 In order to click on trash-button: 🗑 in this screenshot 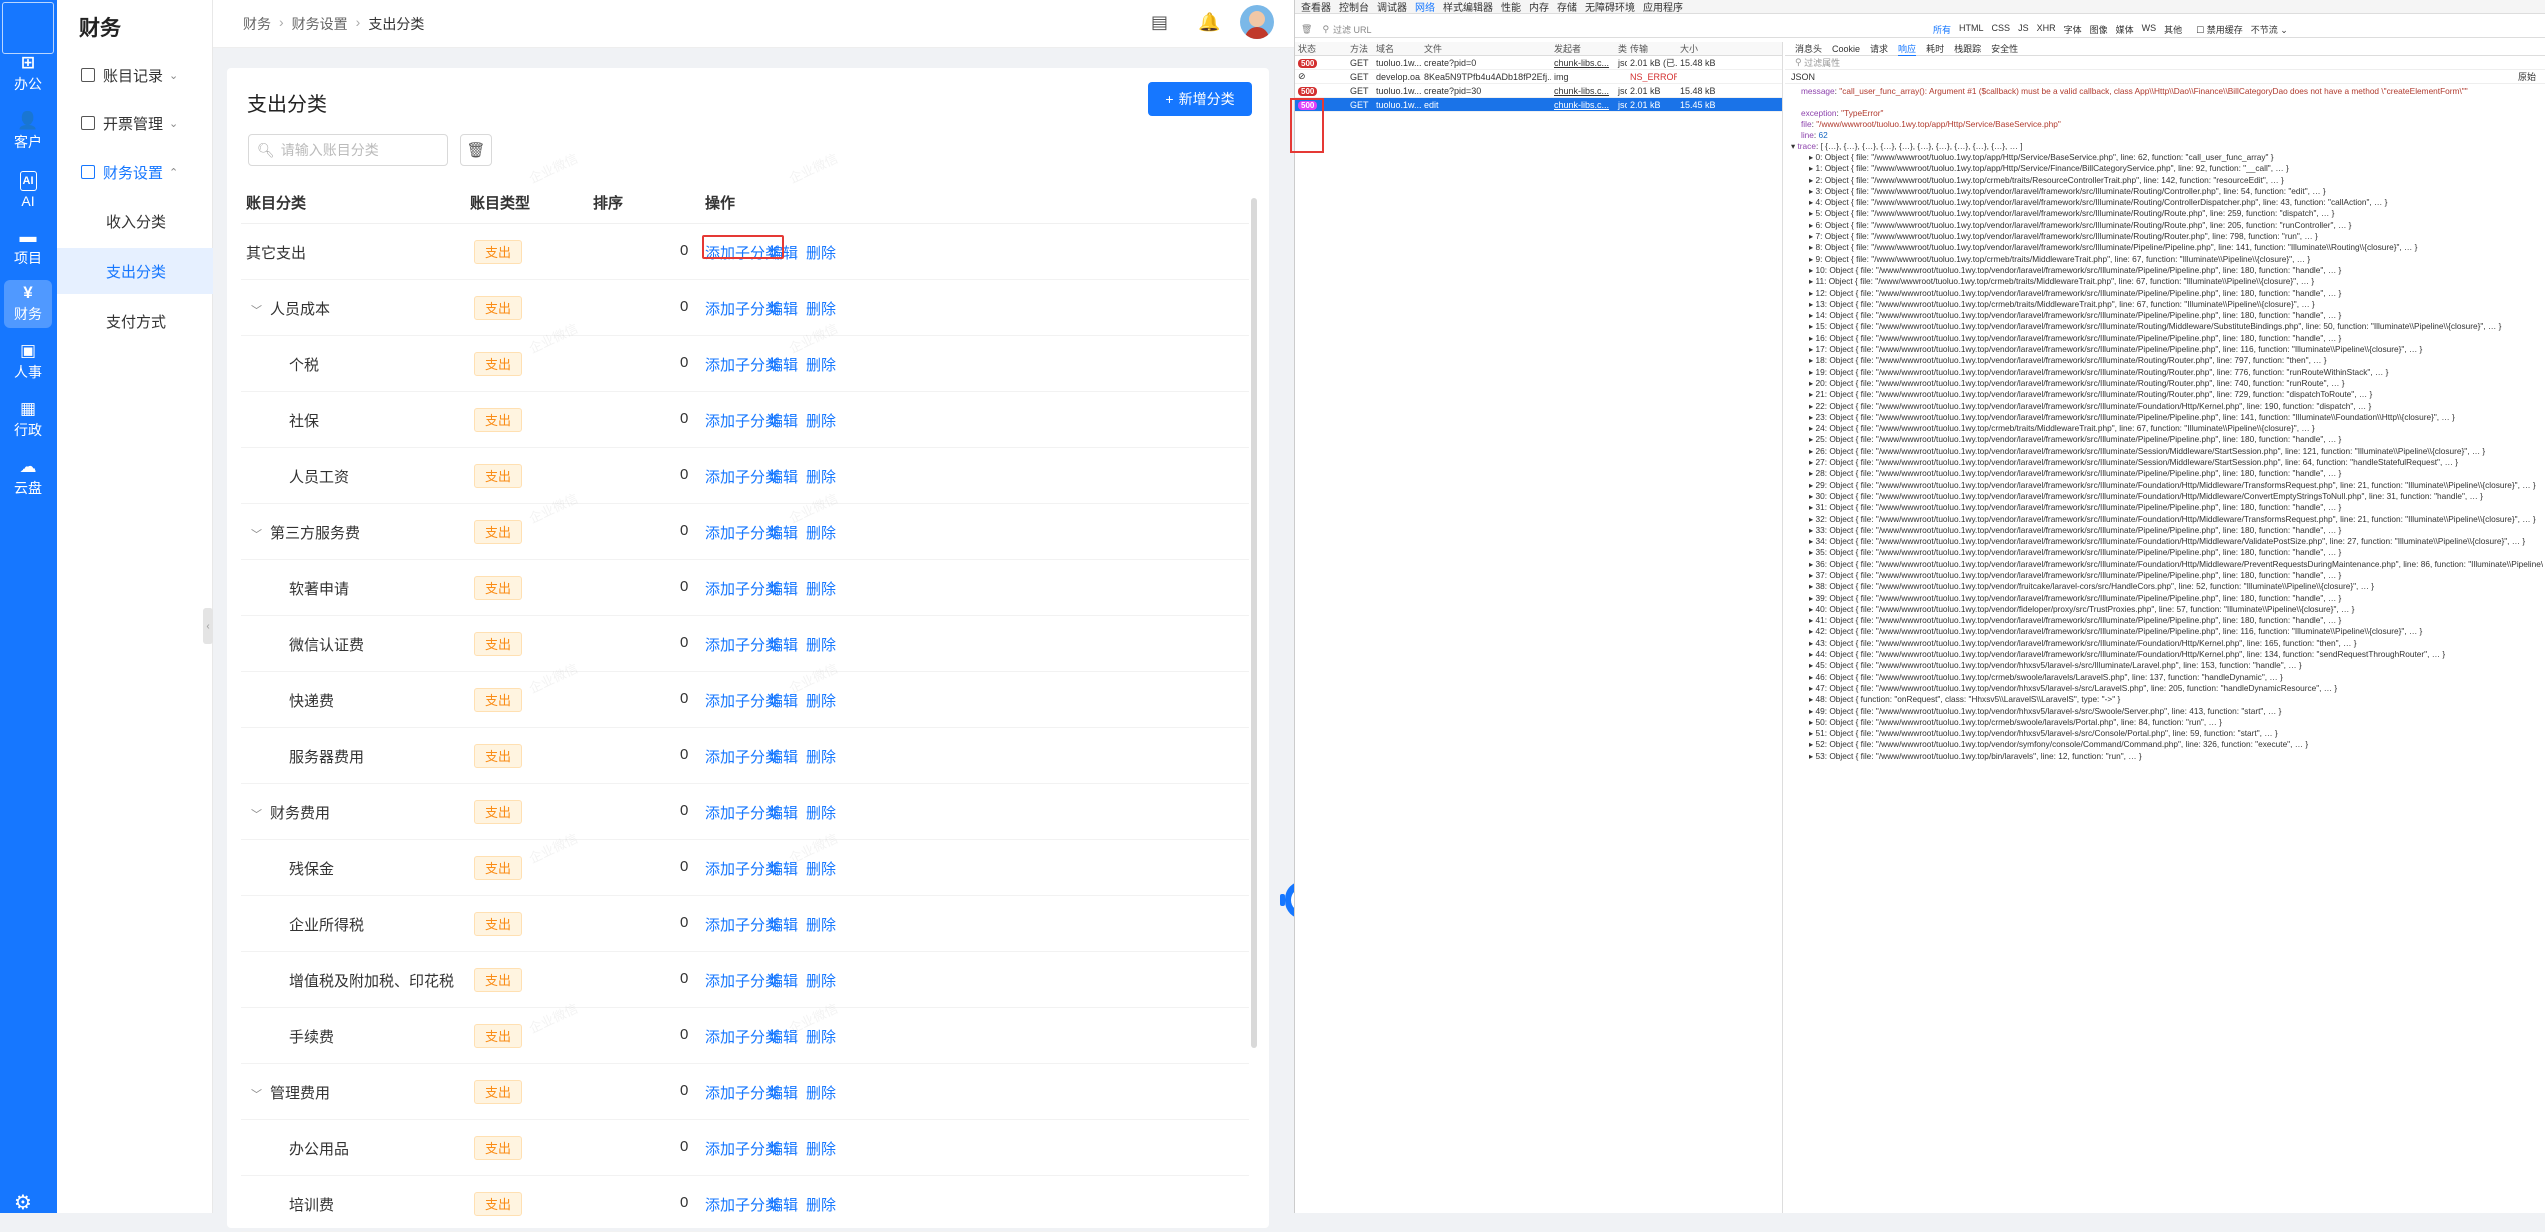, I will do `click(476, 150)`.